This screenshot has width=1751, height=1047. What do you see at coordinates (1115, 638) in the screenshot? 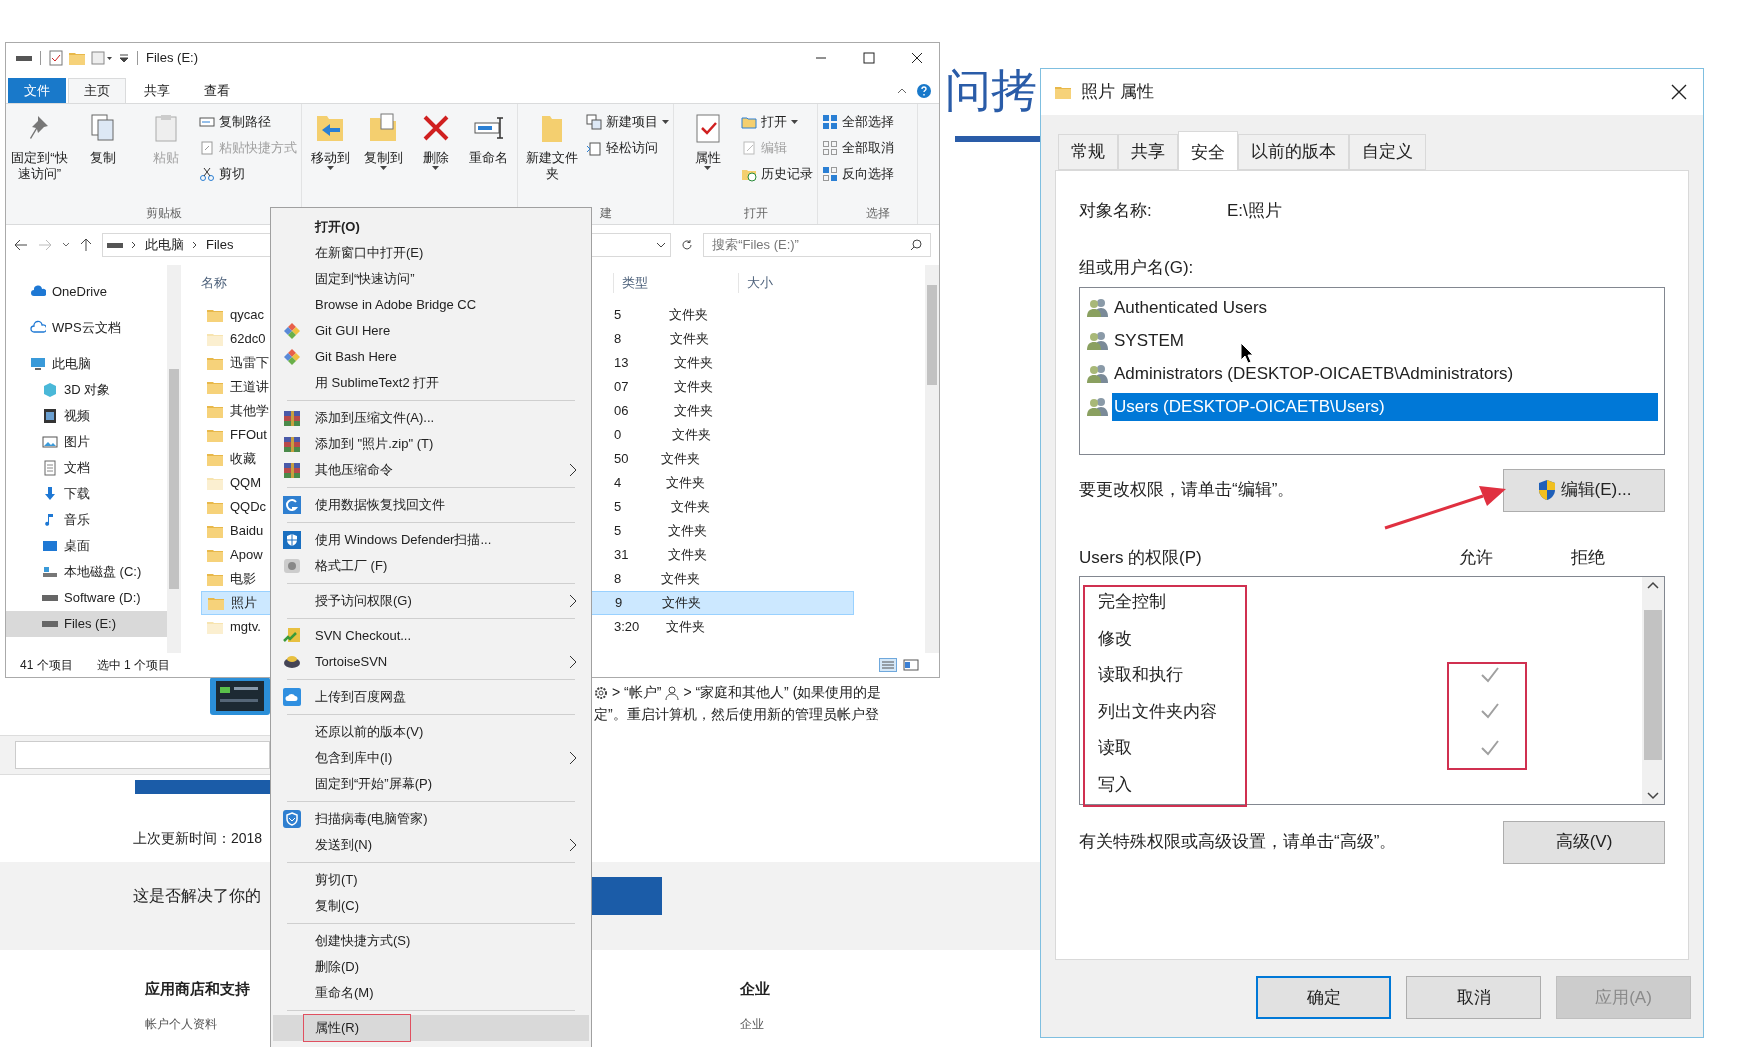
I see `permission-name: 修改` at bounding box center [1115, 638].